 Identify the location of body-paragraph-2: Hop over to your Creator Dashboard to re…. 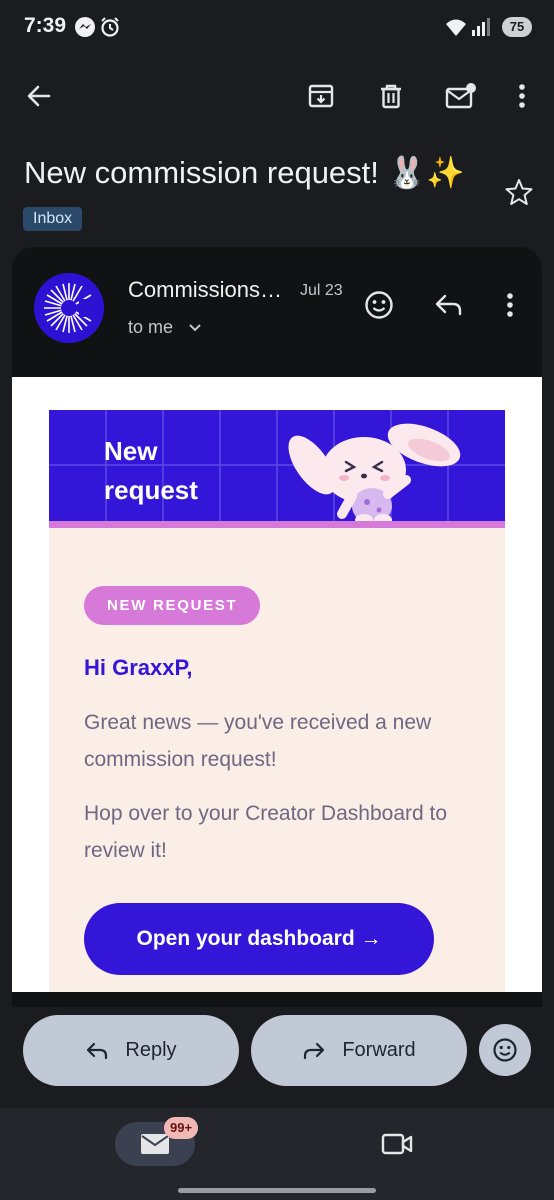
(266, 832).